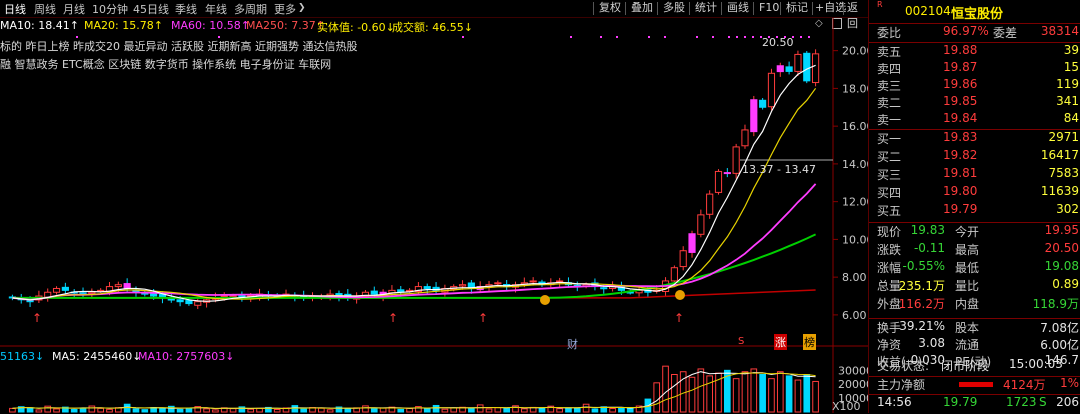  Describe the element at coordinates (809, 342) in the screenshot. I see `billboard-marker: 榜` at that location.